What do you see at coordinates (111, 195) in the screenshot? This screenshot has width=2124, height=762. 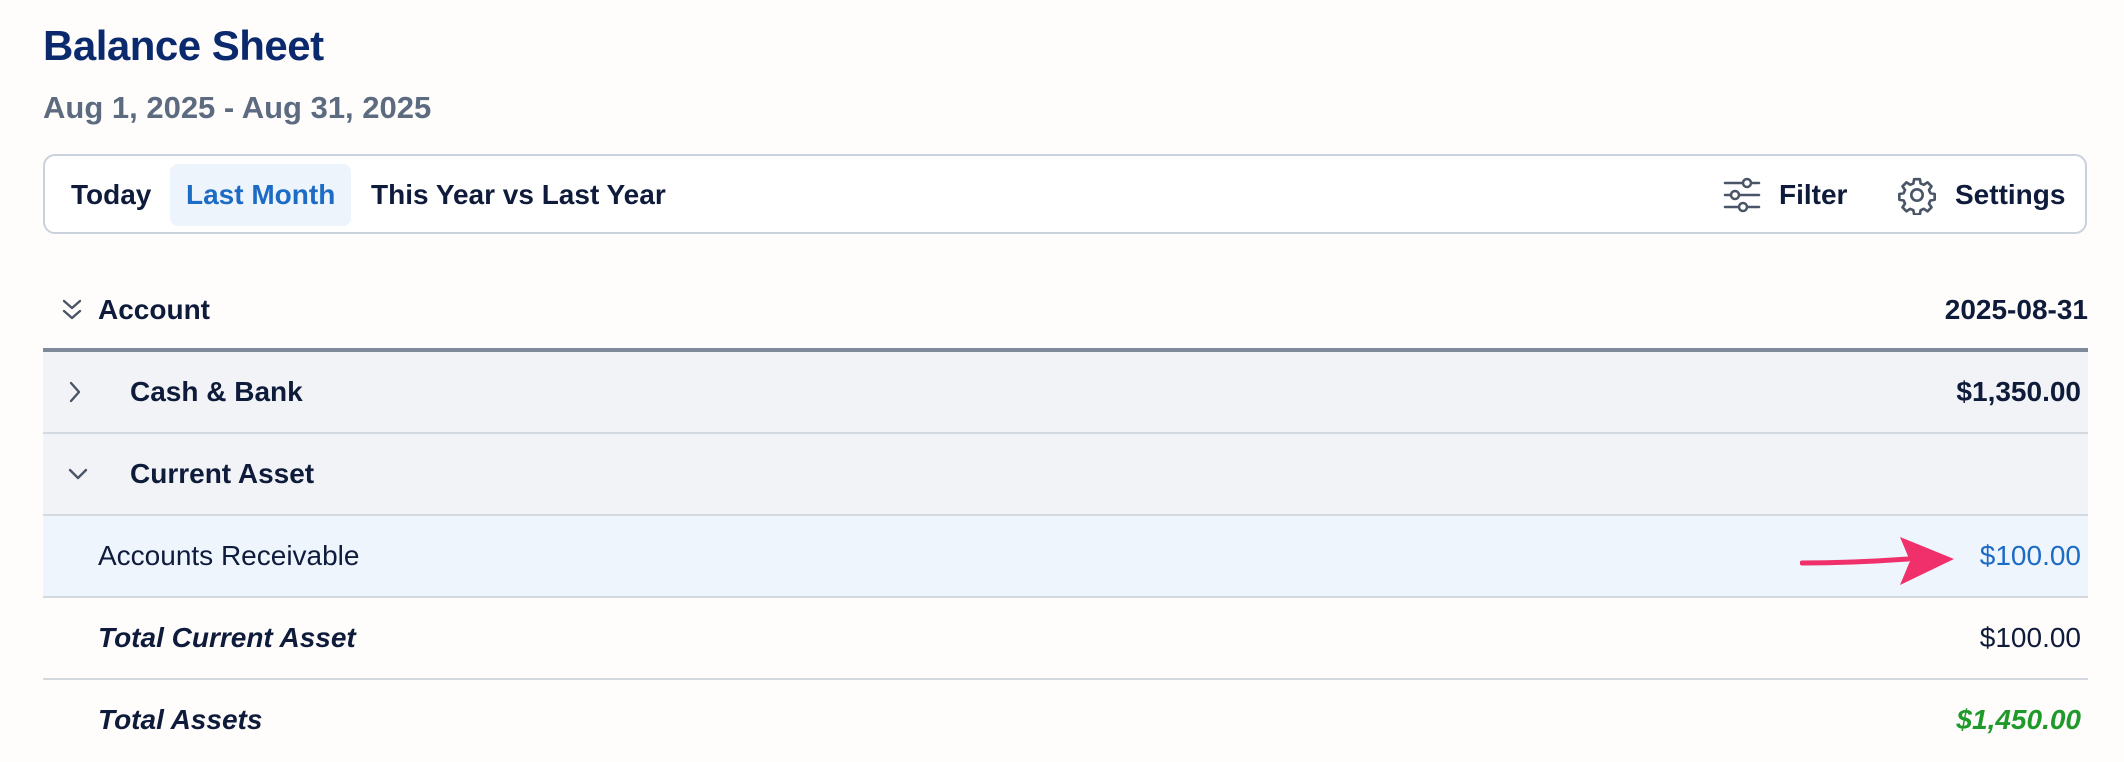 I see `tab-today: Today` at bounding box center [111, 195].